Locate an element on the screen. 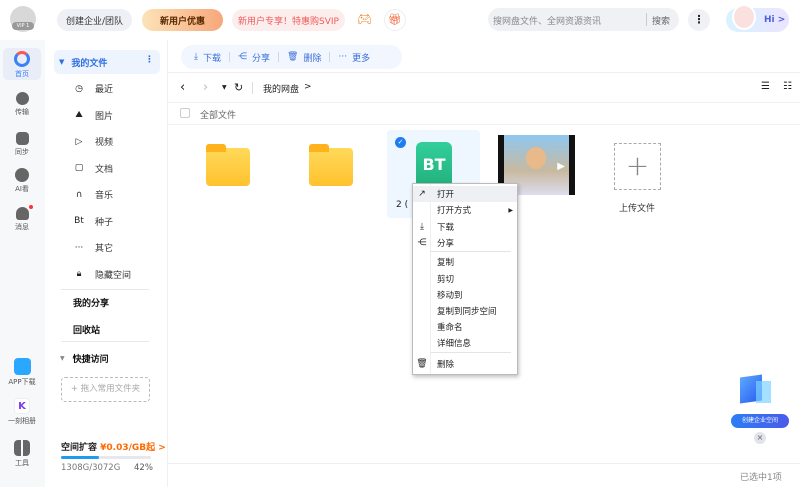 This screenshot has height=487, width=800. upload-label: 上传文件 is located at coordinates (637, 209).